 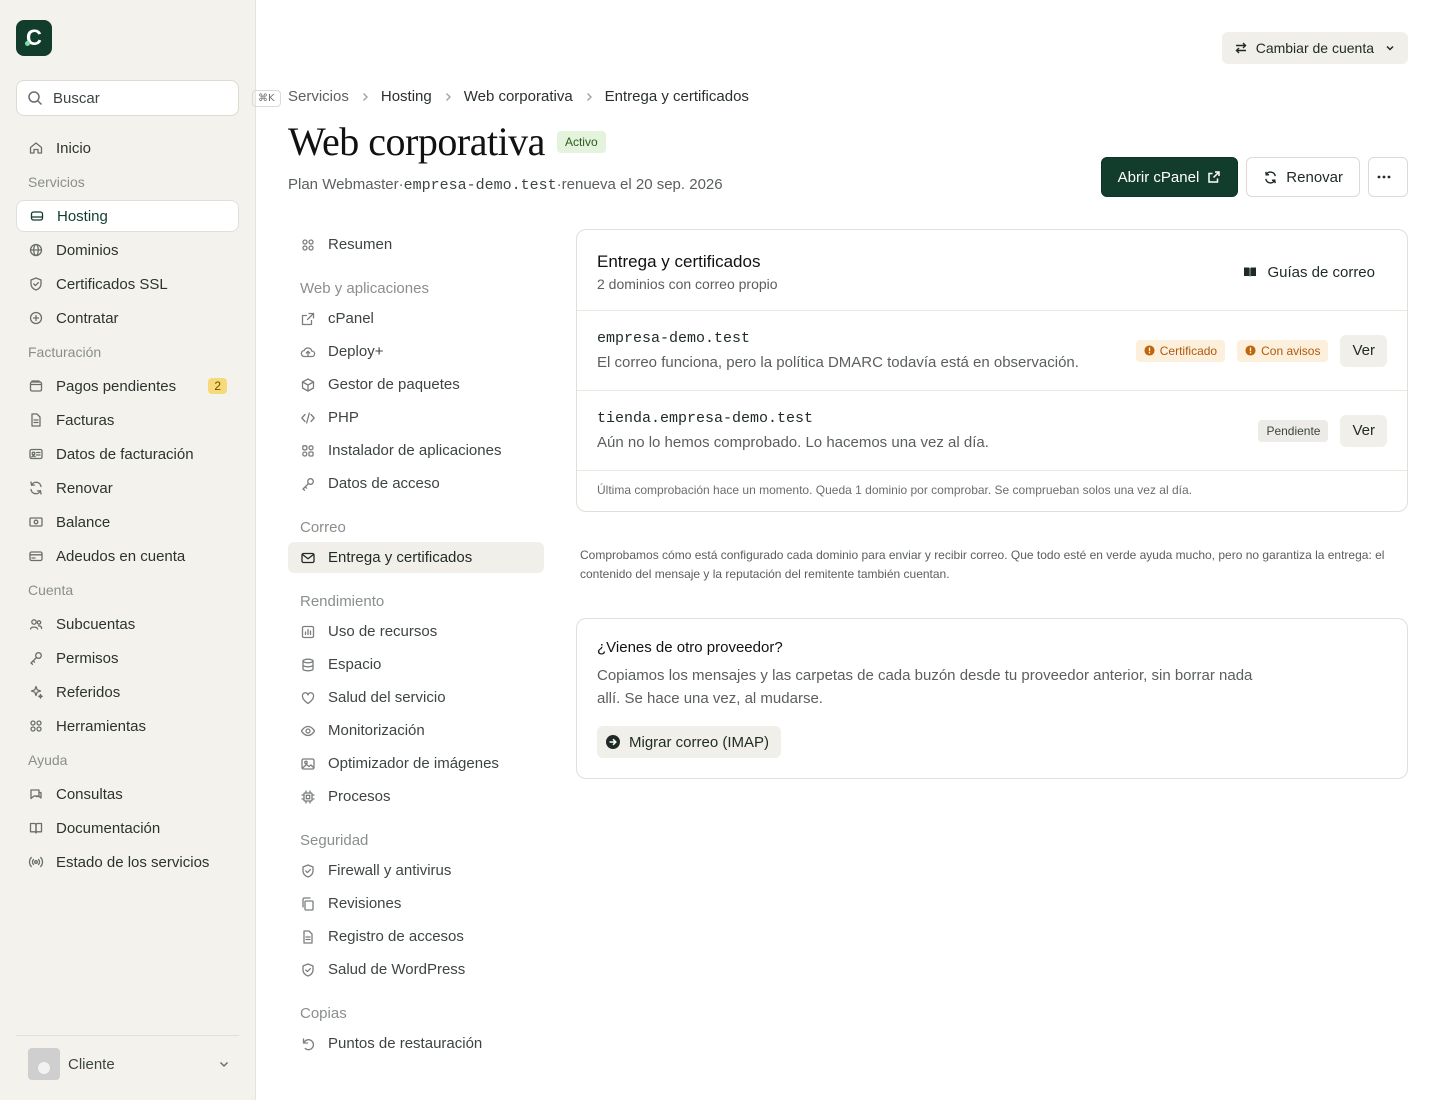 What do you see at coordinates (127, 828) in the screenshot?
I see `sidebar-item-documentacion: Documentación` at bounding box center [127, 828].